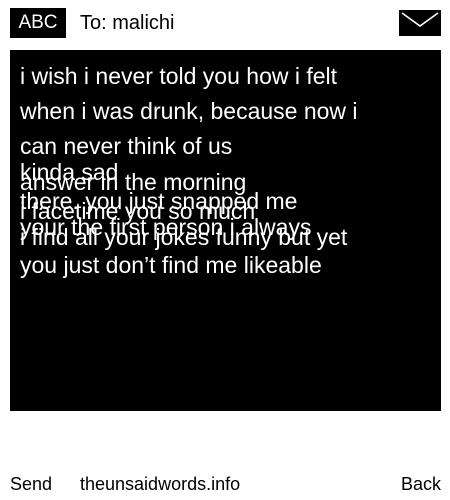 The height and width of the screenshot is (500, 450). I want to click on message-line: can never think of us, so click(126, 146).